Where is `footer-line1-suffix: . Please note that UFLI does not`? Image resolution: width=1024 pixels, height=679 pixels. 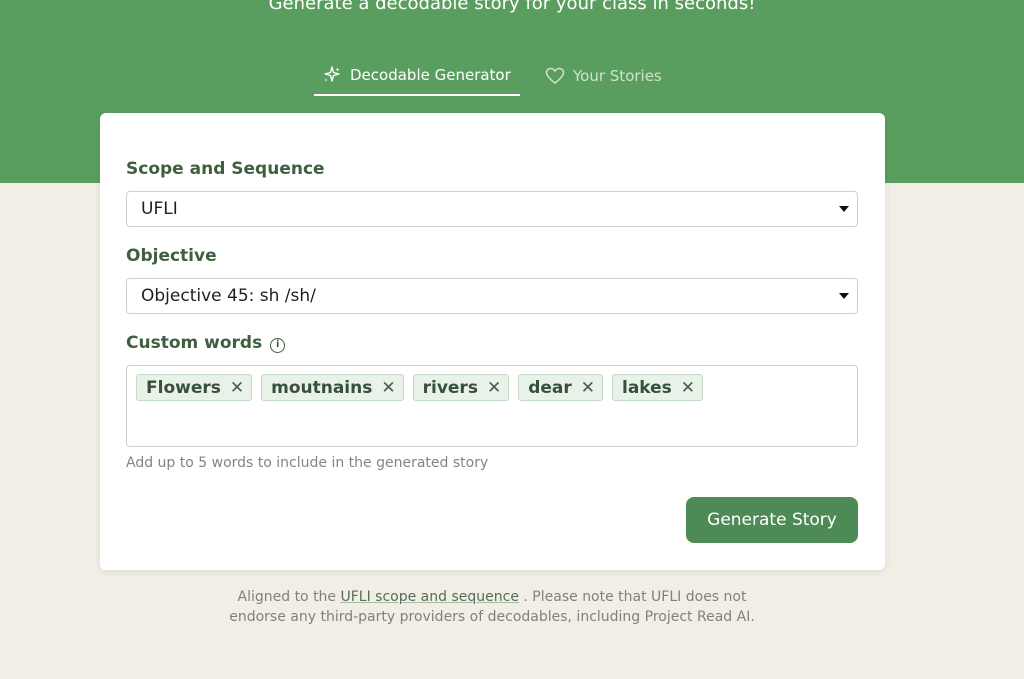 footer-line1-suffix: . Please note that UFLI does not is located at coordinates (635, 597).